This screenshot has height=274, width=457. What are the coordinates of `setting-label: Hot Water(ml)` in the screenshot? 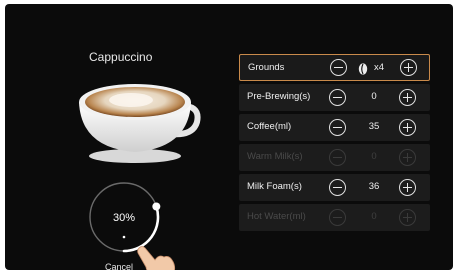 It's located at (276, 216).